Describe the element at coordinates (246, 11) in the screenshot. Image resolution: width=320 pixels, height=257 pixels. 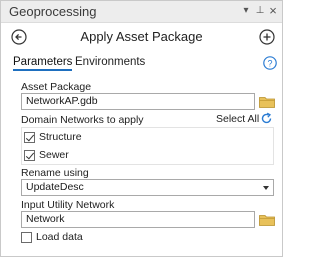
I see `pane-menu-icon: ▾` at that location.